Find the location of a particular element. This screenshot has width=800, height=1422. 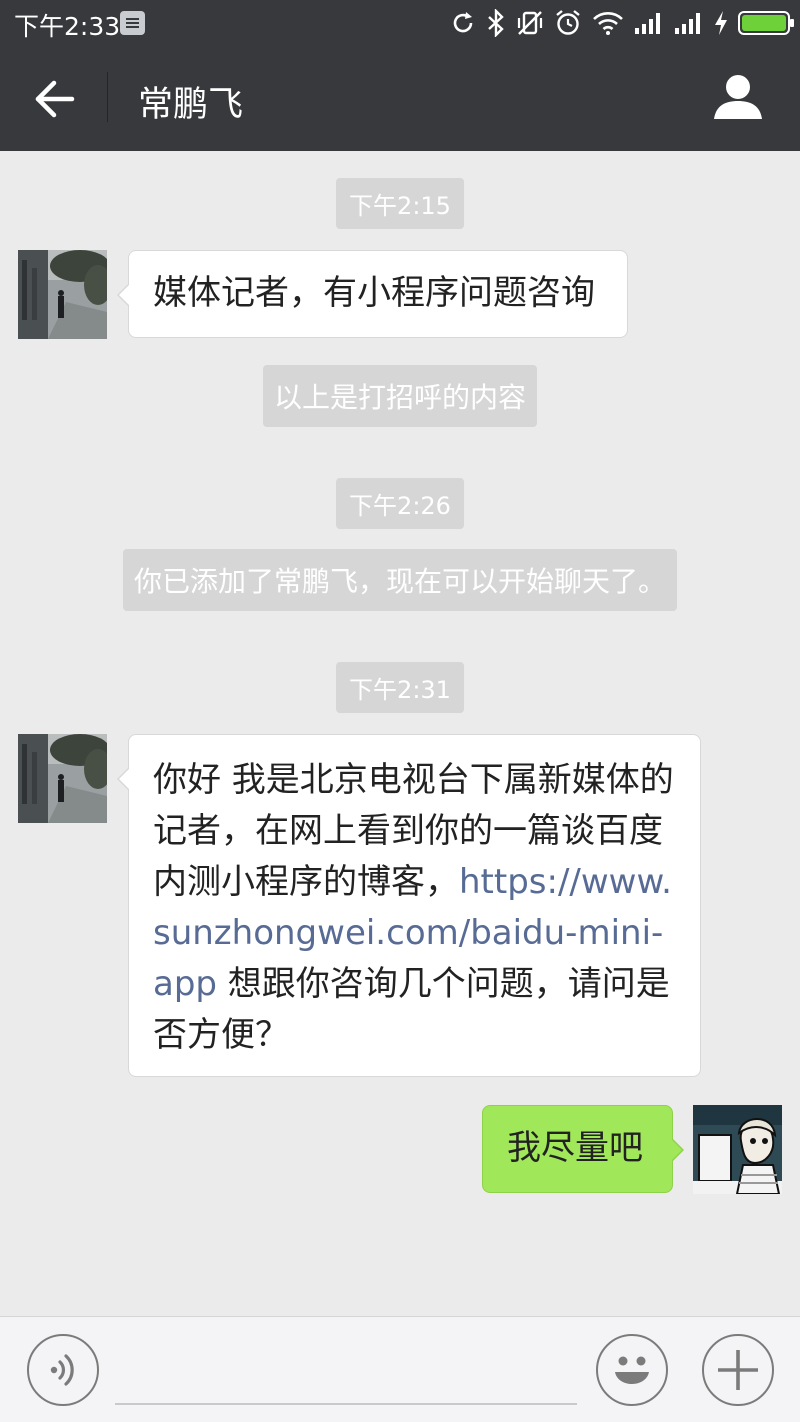

cartoon-avatar is located at coordinates (737, 1149).